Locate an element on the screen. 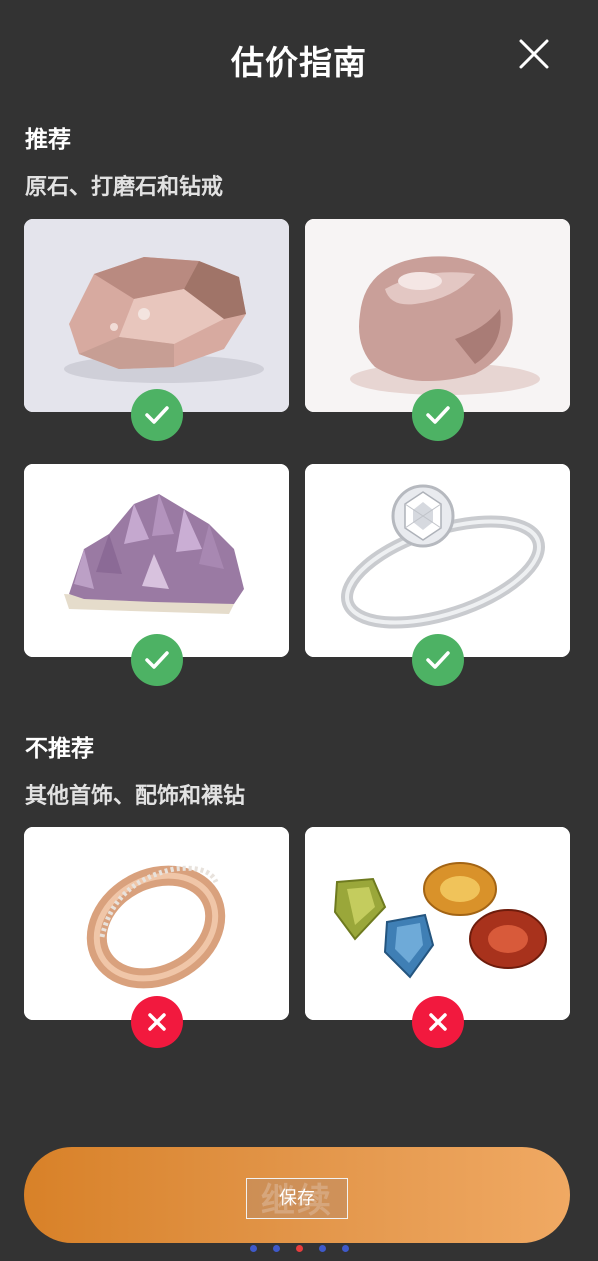 The image size is (598, 1261). card-diamond-ring is located at coordinates (437, 560).